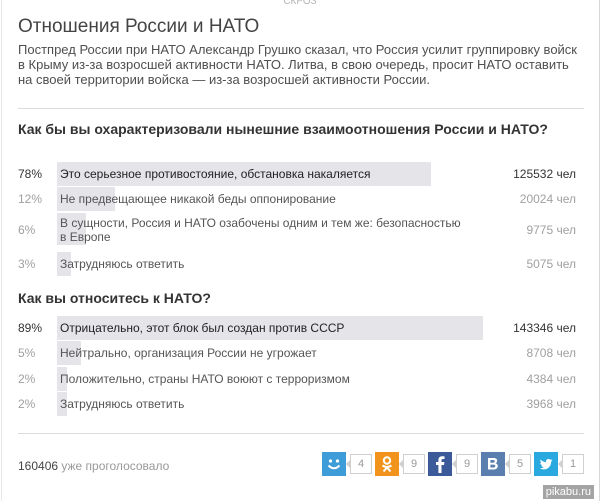  Describe the element at coordinates (139, 26) in the screenshot. I see `poll-title: Отношения России и НАТО` at that location.